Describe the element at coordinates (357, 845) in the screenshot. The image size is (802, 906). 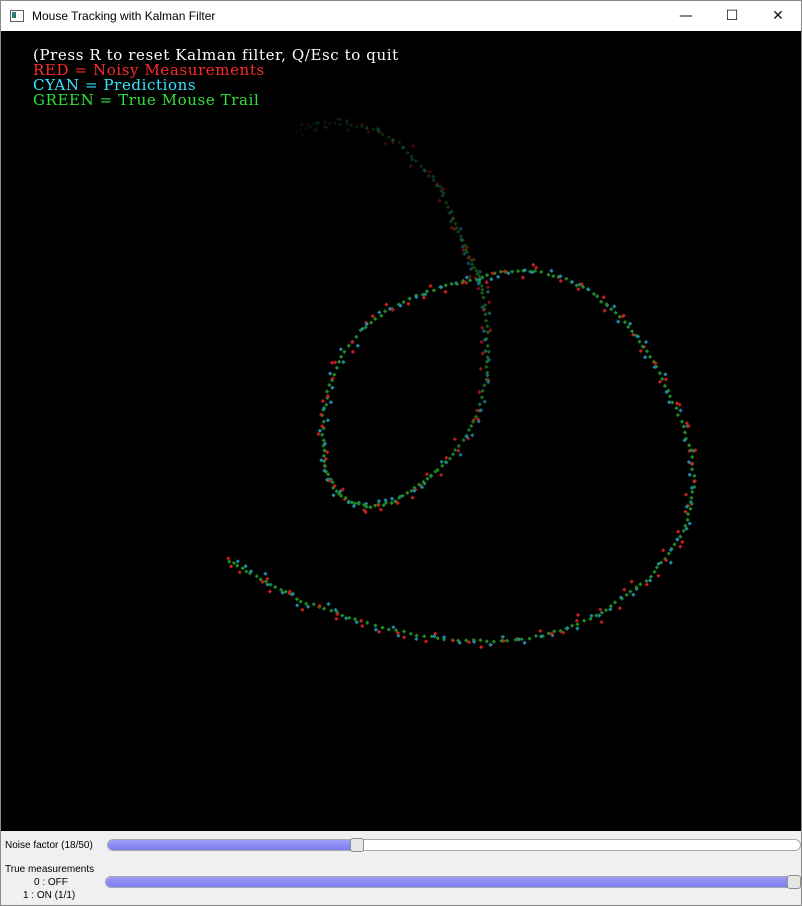
I see `noise-factor-thumb` at that location.